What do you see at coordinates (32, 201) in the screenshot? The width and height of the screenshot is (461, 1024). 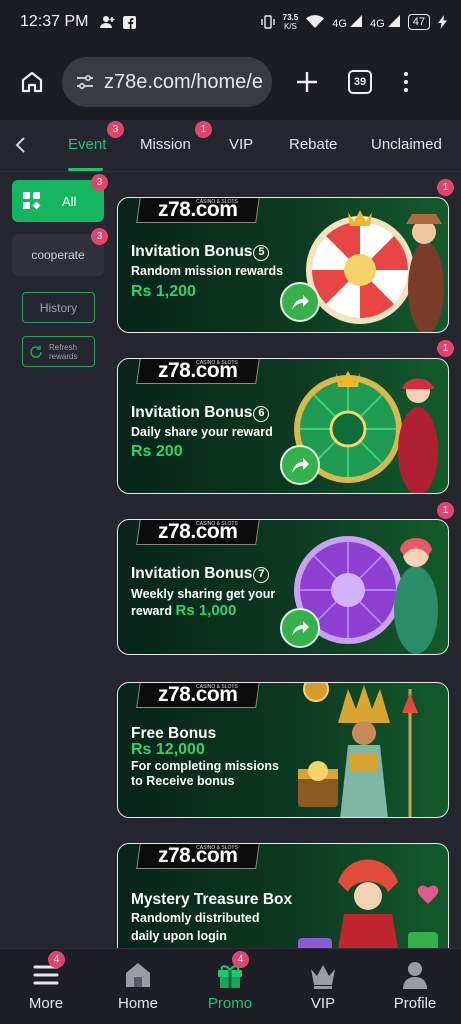 I see `grid-icon` at bounding box center [32, 201].